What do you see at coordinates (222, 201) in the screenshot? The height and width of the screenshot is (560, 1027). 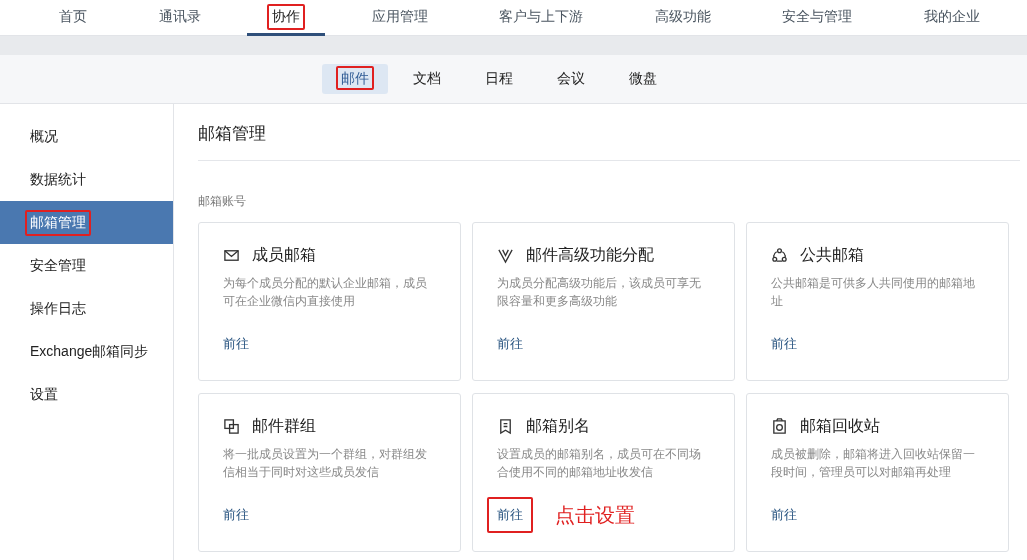 I see `section-label: 邮箱账号` at bounding box center [222, 201].